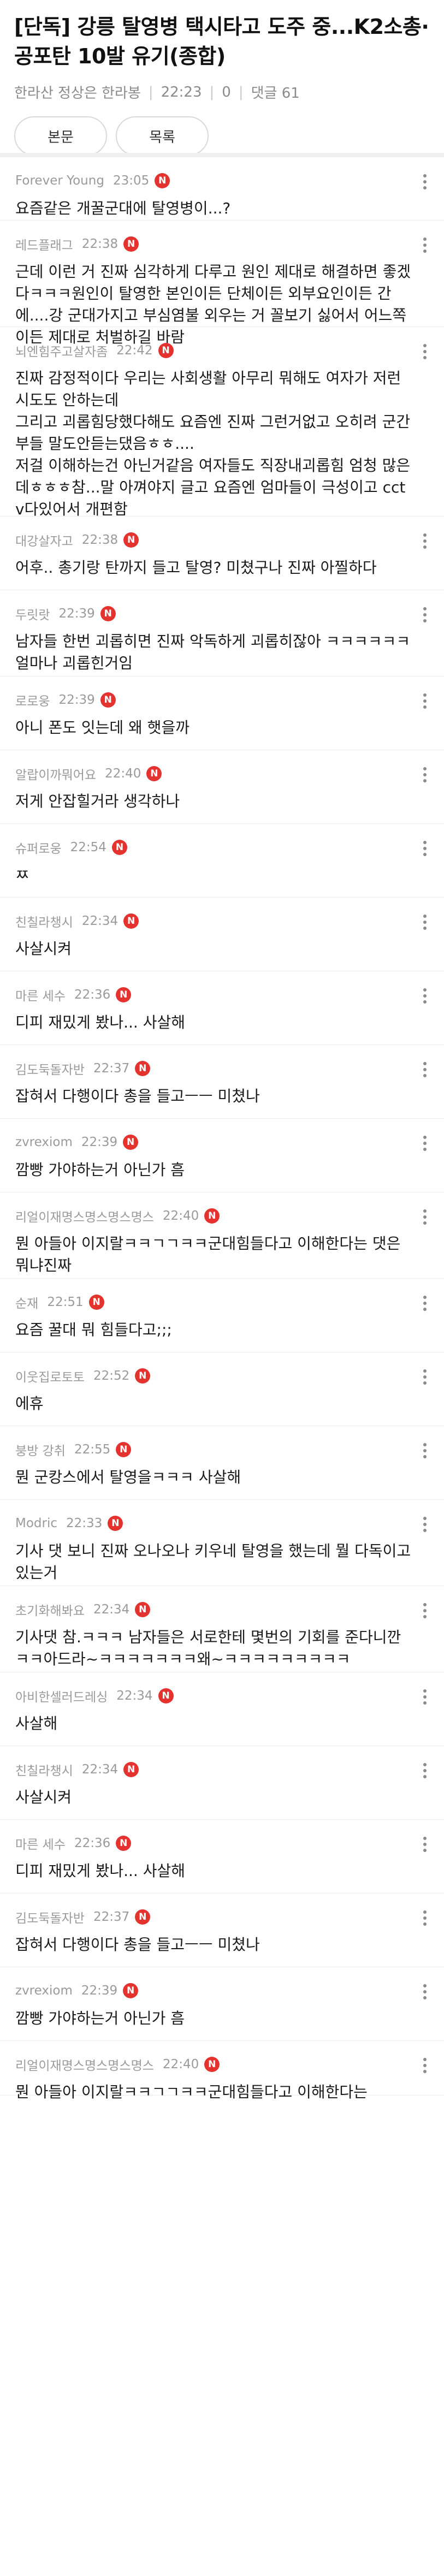  What do you see at coordinates (36, 1523) in the screenshot?
I see `comment-author: Modric` at bounding box center [36, 1523].